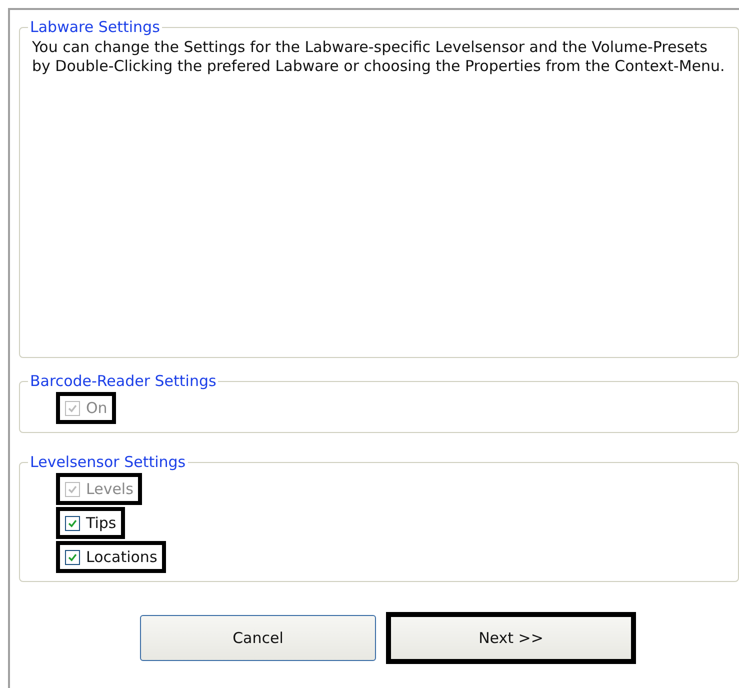 This screenshot has width=739, height=688. I want to click on checkbox-label: On, so click(97, 408).